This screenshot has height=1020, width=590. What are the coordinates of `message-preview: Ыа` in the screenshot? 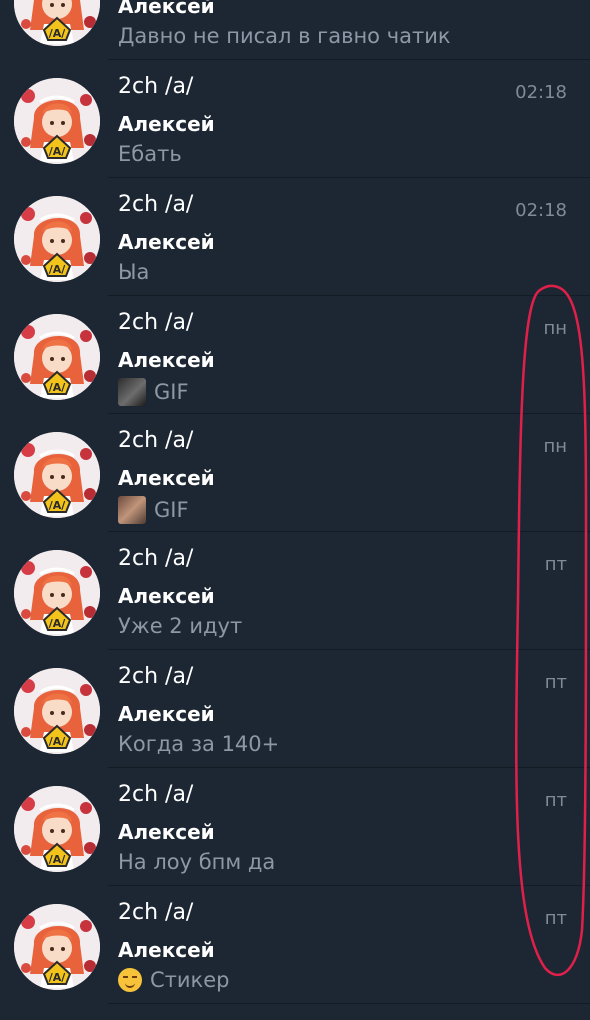 It's located at (133, 272).